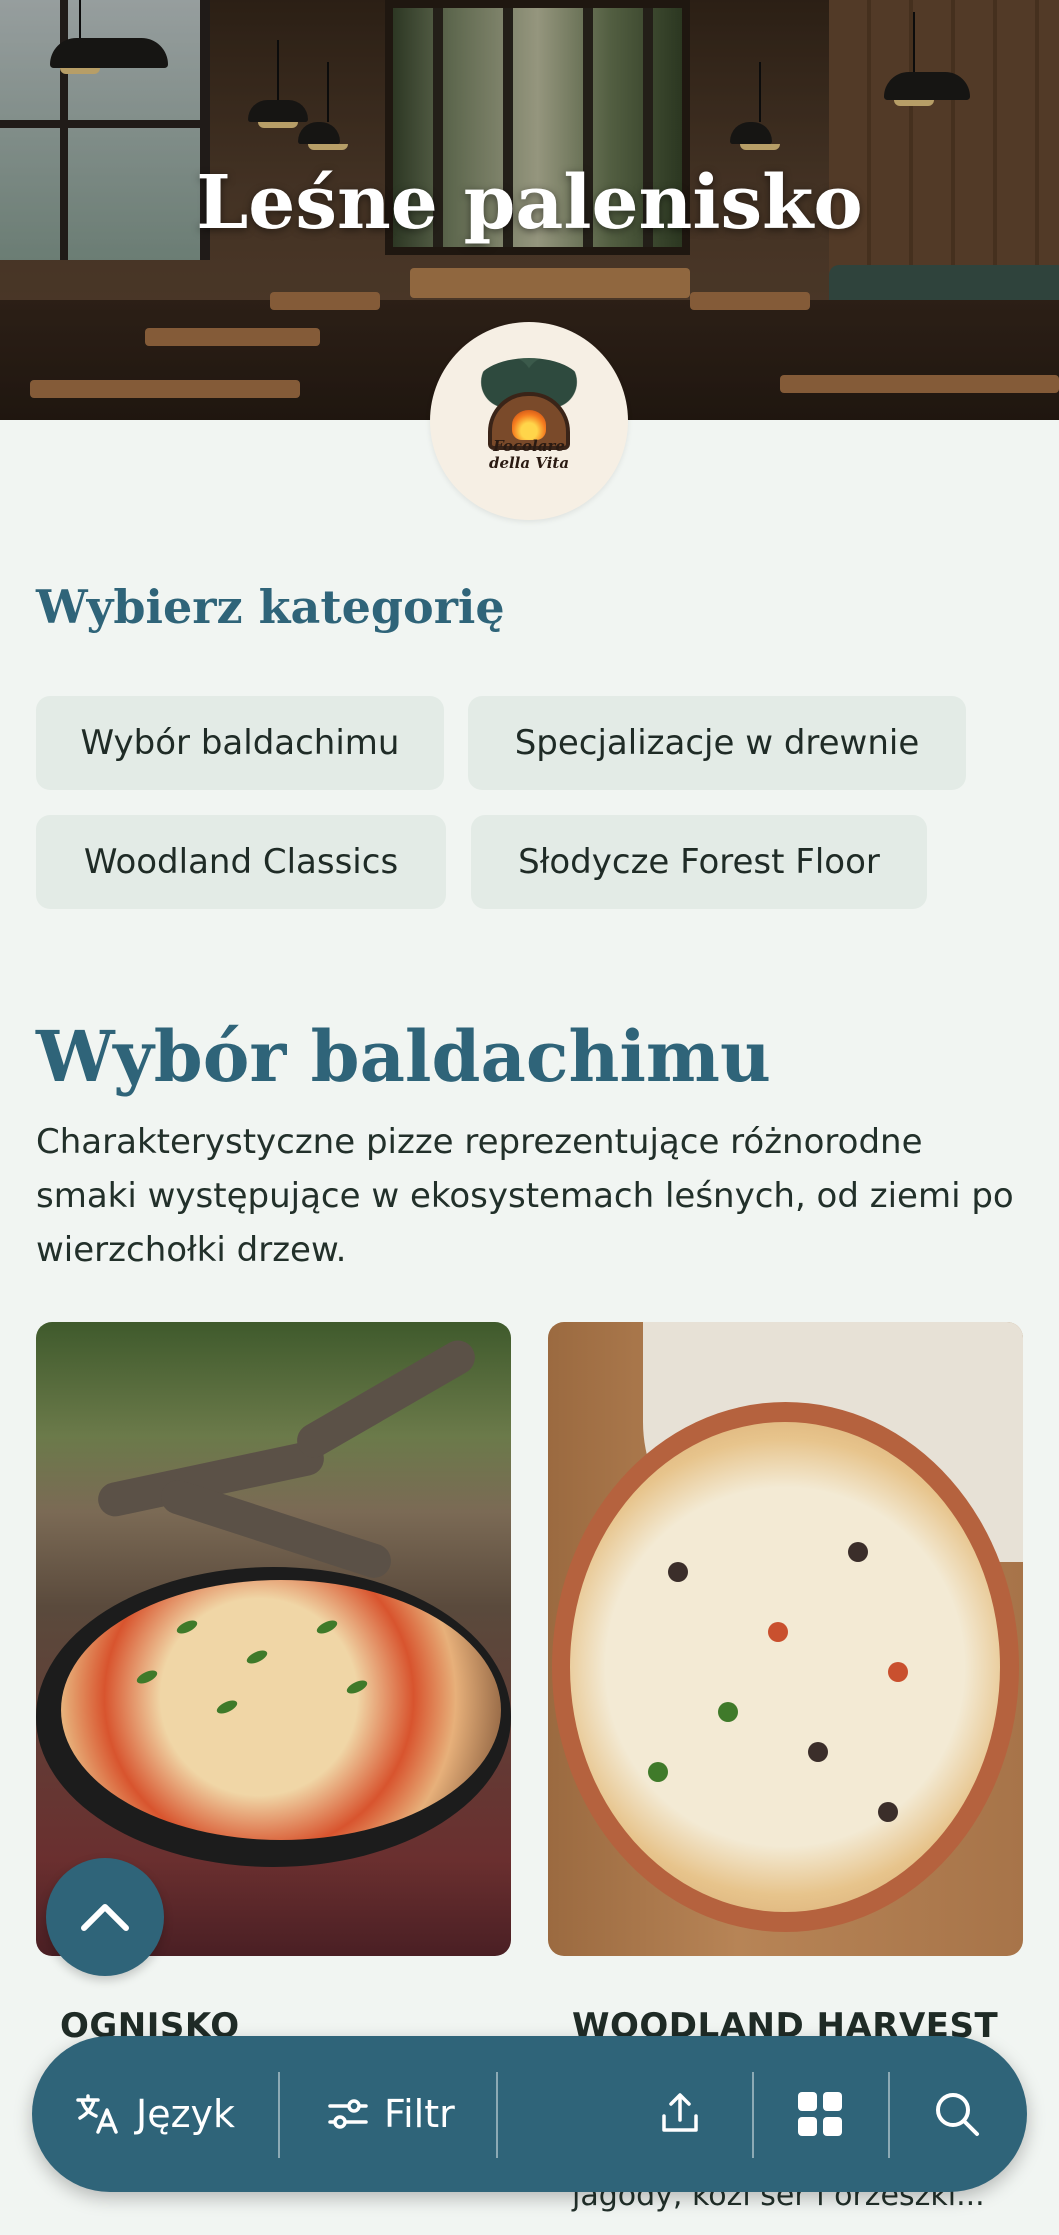  Describe the element at coordinates (529, 446) in the screenshot. I see `logo-text-line1: Focolare` at that location.